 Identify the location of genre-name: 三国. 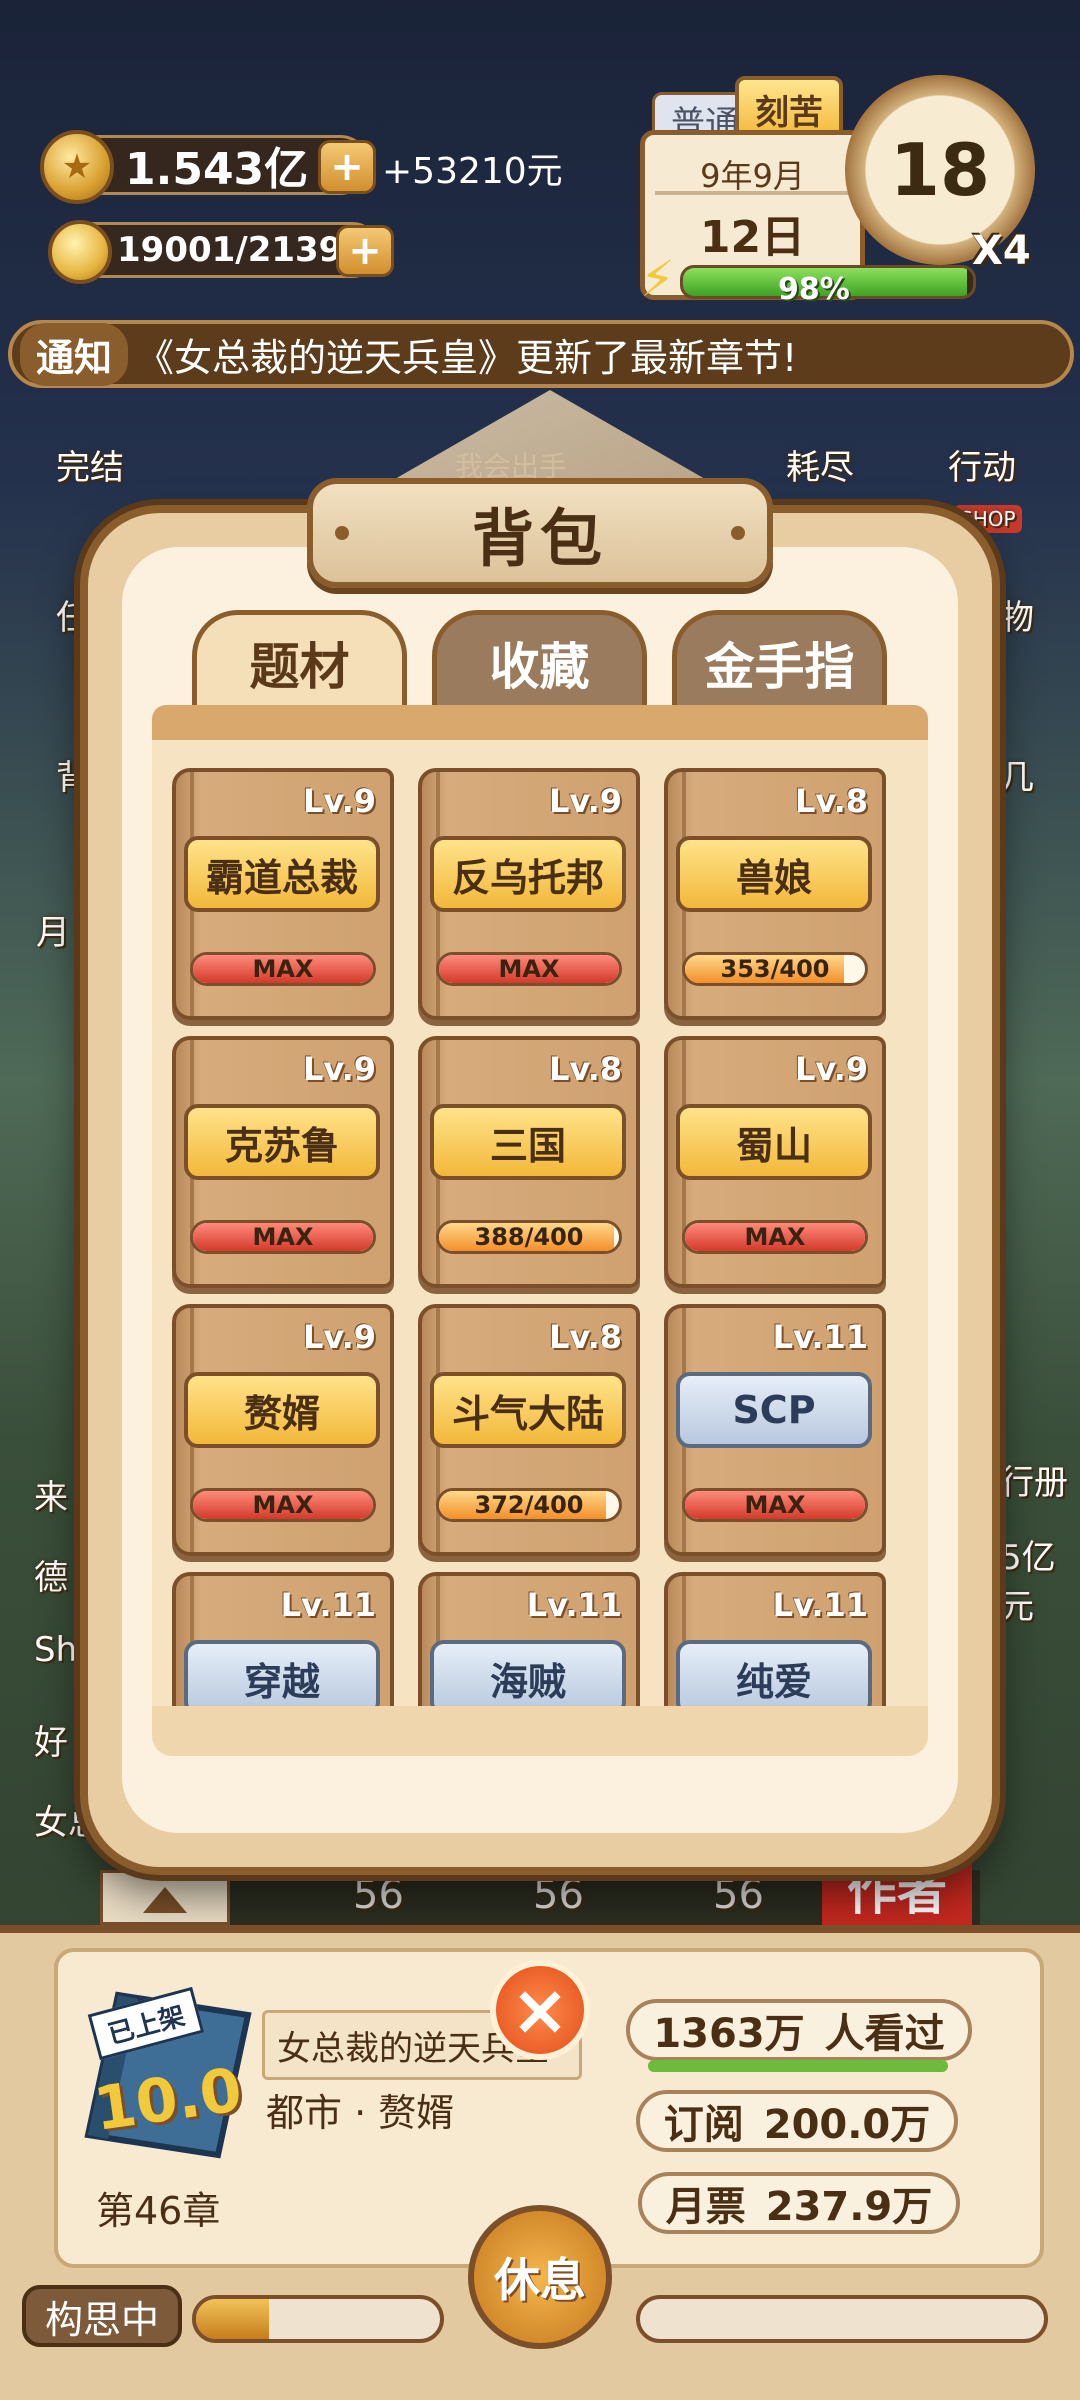
(528, 1142).